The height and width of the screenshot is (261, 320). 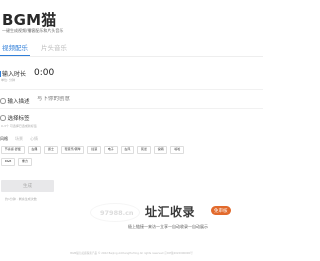 I want to click on description-label: 输入描述, so click(x=15, y=101).